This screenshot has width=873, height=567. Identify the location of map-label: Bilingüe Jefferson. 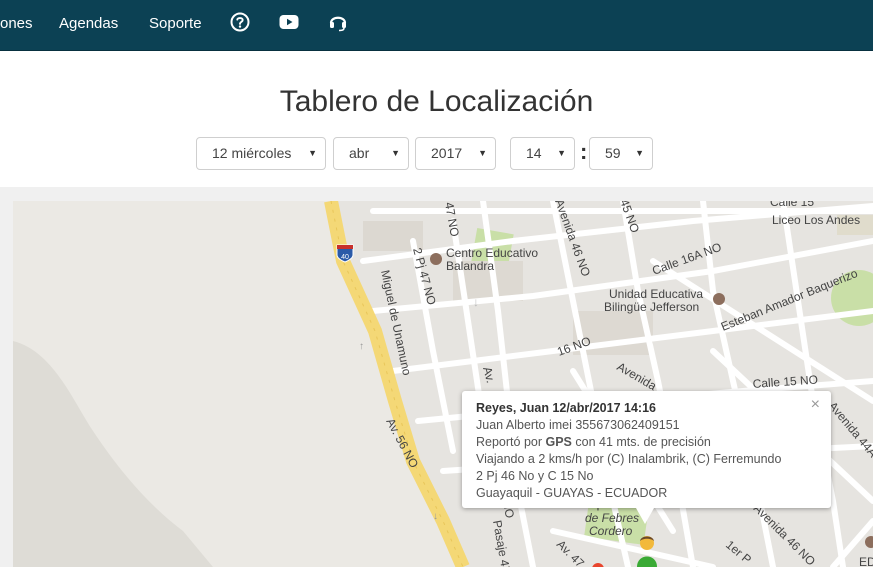
(651, 307).